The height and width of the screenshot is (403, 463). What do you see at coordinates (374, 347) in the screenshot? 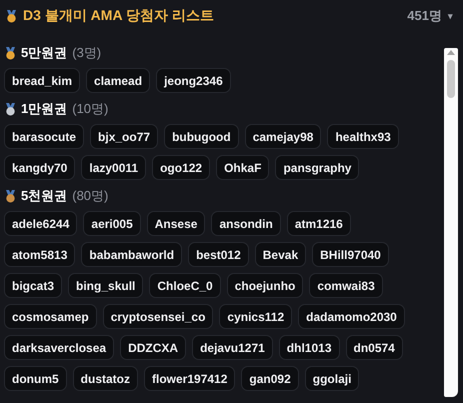
I see `winner-chip: dn0574` at bounding box center [374, 347].